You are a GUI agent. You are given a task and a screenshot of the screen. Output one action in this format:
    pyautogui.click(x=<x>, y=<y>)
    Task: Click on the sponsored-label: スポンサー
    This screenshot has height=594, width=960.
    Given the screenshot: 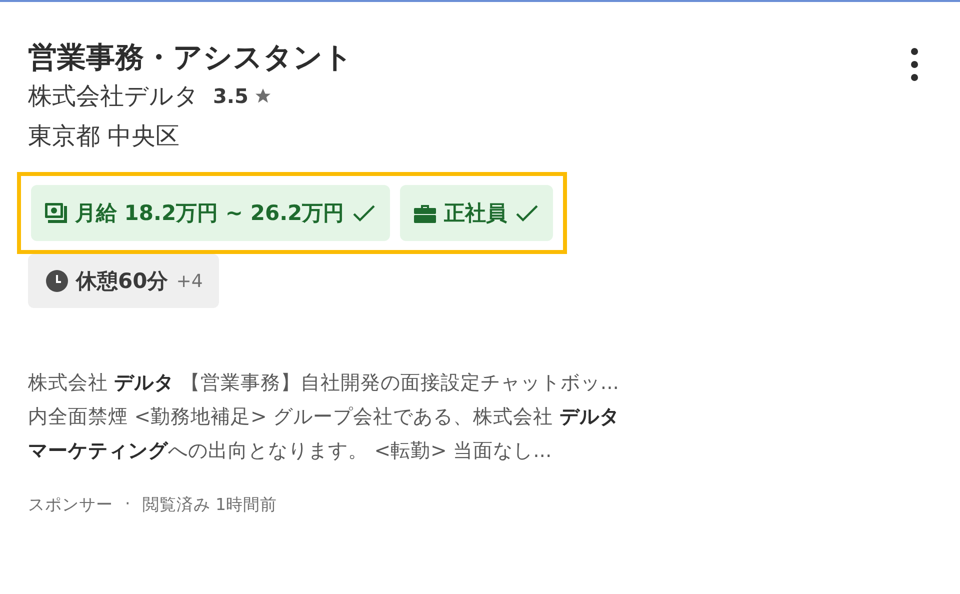 What is the action you would take?
    pyautogui.click(x=70, y=505)
    